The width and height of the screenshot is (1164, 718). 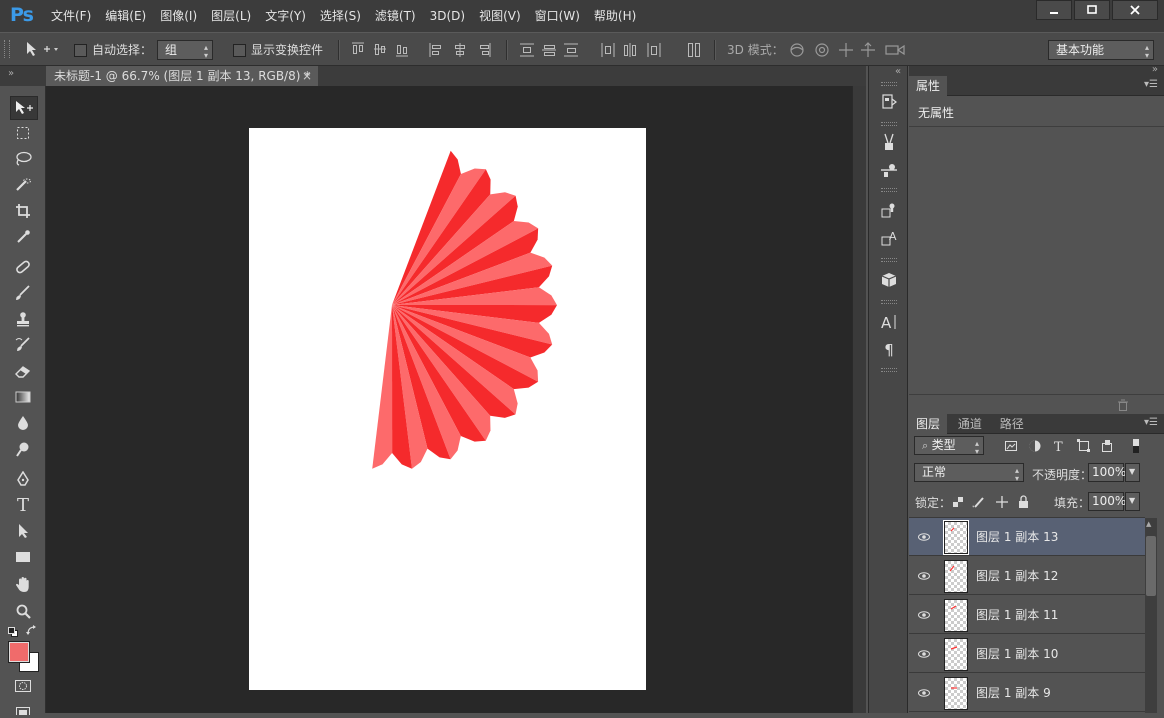 I want to click on auto-select-checkbox, so click(x=80, y=50).